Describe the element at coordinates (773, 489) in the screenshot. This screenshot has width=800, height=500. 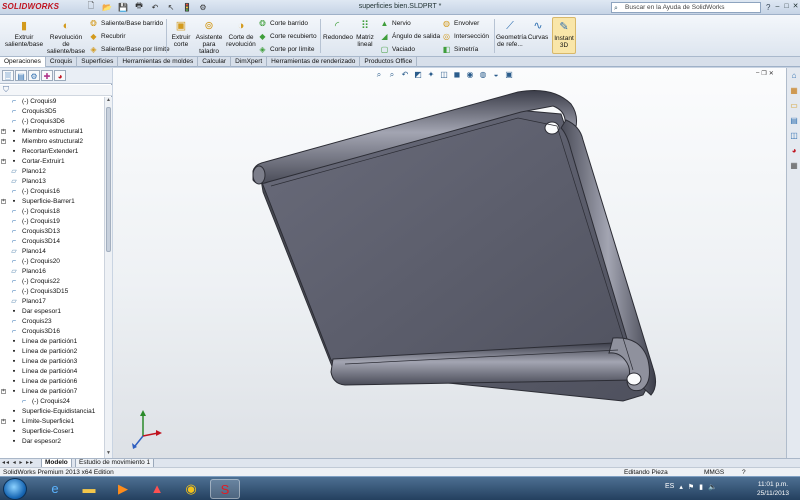
I see `taskbar-clock: 11:01 p.m. 25/11/2013` at that location.